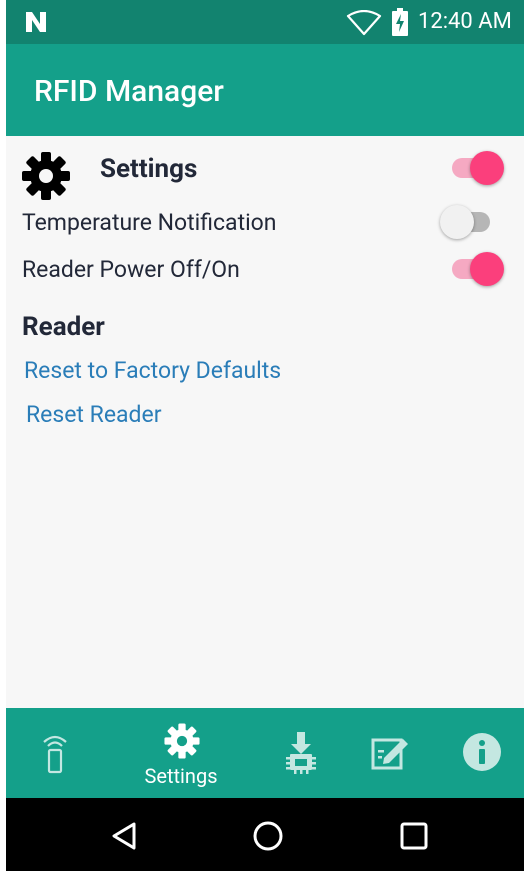 Image resolution: width=524 pixels, height=871 pixels. Describe the element at coordinates (131, 269) in the screenshot. I see `reader-power-label: Reader Power Off/On` at that location.